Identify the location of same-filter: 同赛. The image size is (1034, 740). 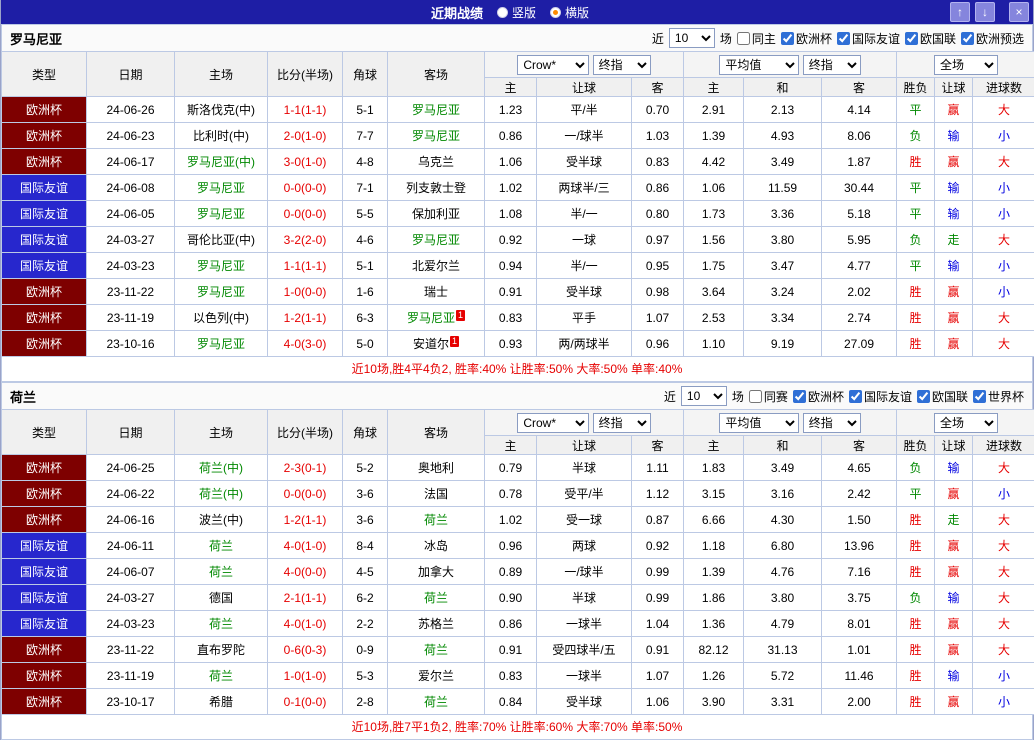
(768, 396).